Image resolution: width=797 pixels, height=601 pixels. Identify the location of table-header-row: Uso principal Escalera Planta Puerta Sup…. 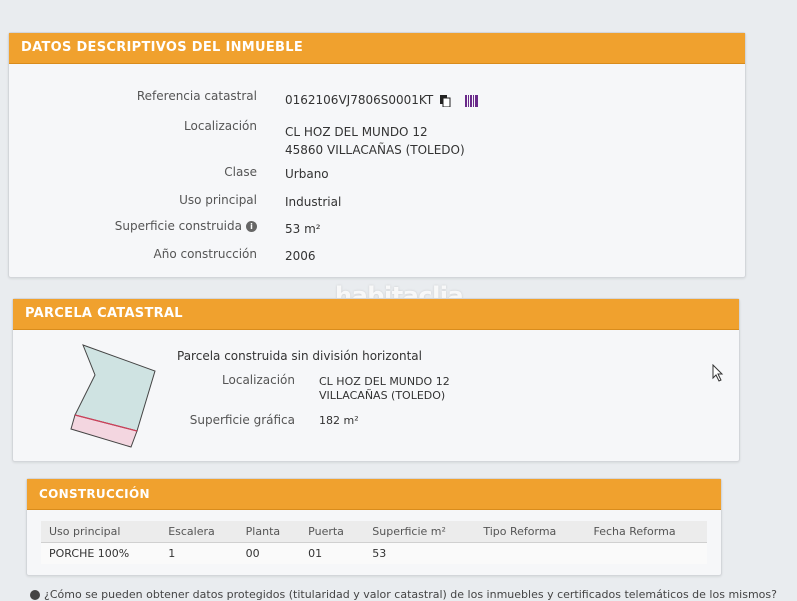
(374, 532).